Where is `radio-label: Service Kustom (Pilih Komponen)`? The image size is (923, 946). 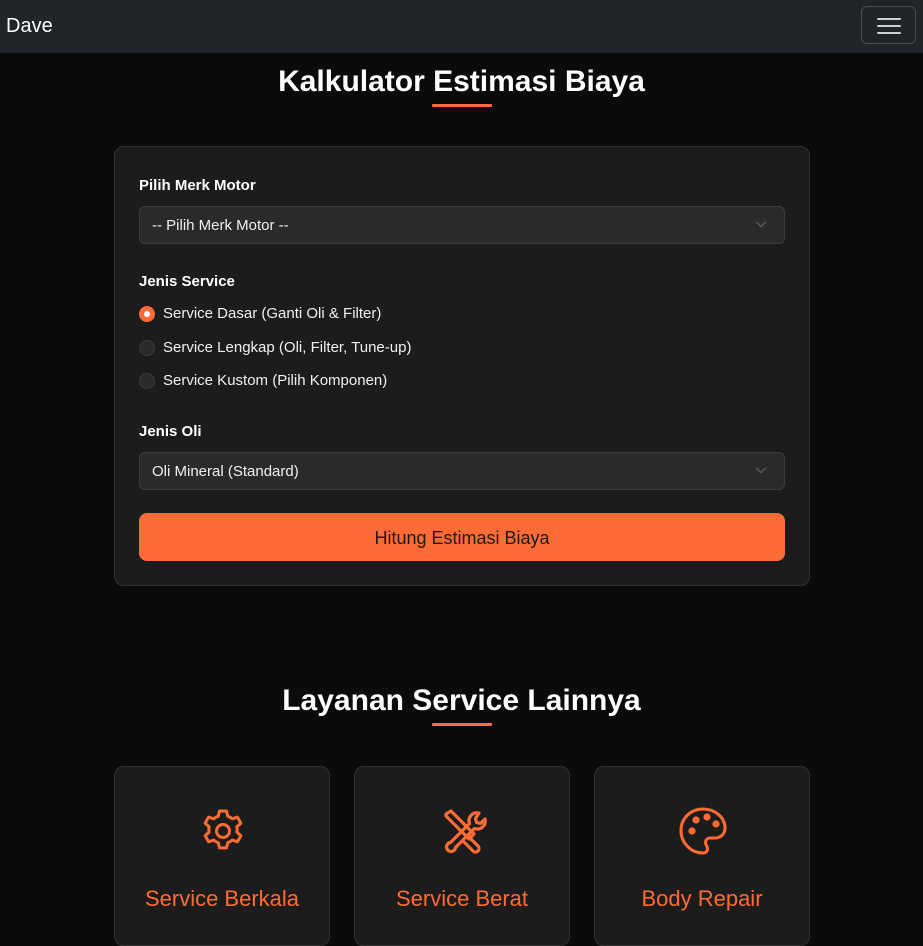
radio-label: Service Kustom (Pilih Komponen) is located at coordinates (275, 380).